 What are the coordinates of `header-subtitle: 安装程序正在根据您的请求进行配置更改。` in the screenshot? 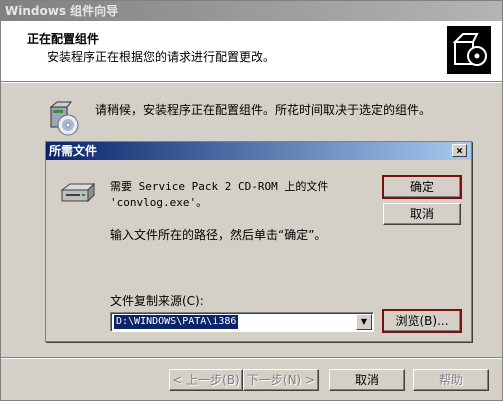 It's located at (161, 57).